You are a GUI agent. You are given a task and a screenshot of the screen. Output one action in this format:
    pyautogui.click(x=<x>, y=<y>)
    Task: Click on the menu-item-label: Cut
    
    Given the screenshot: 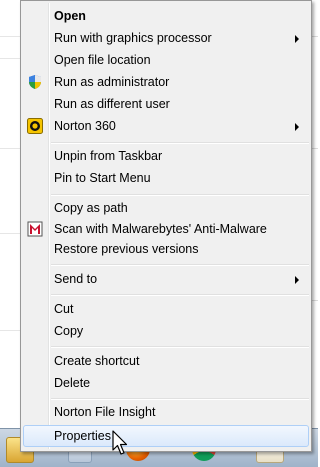 What is the action you would take?
    pyautogui.click(x=64, y=309)
    